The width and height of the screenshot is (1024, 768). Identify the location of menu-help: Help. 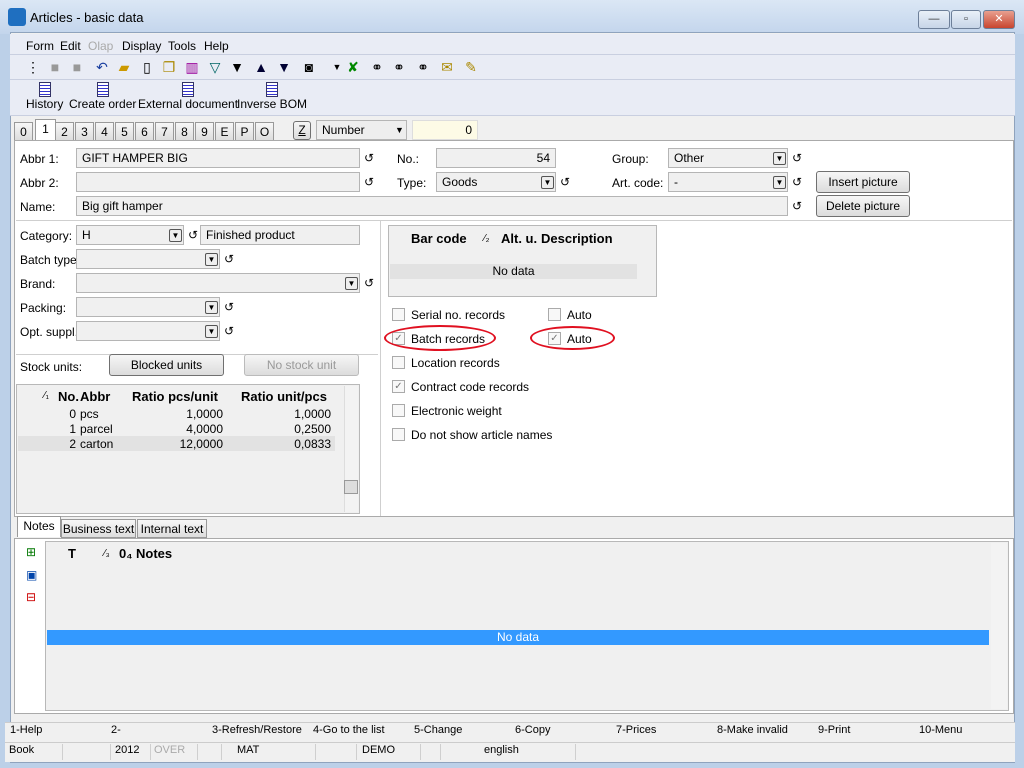
(216, 46).